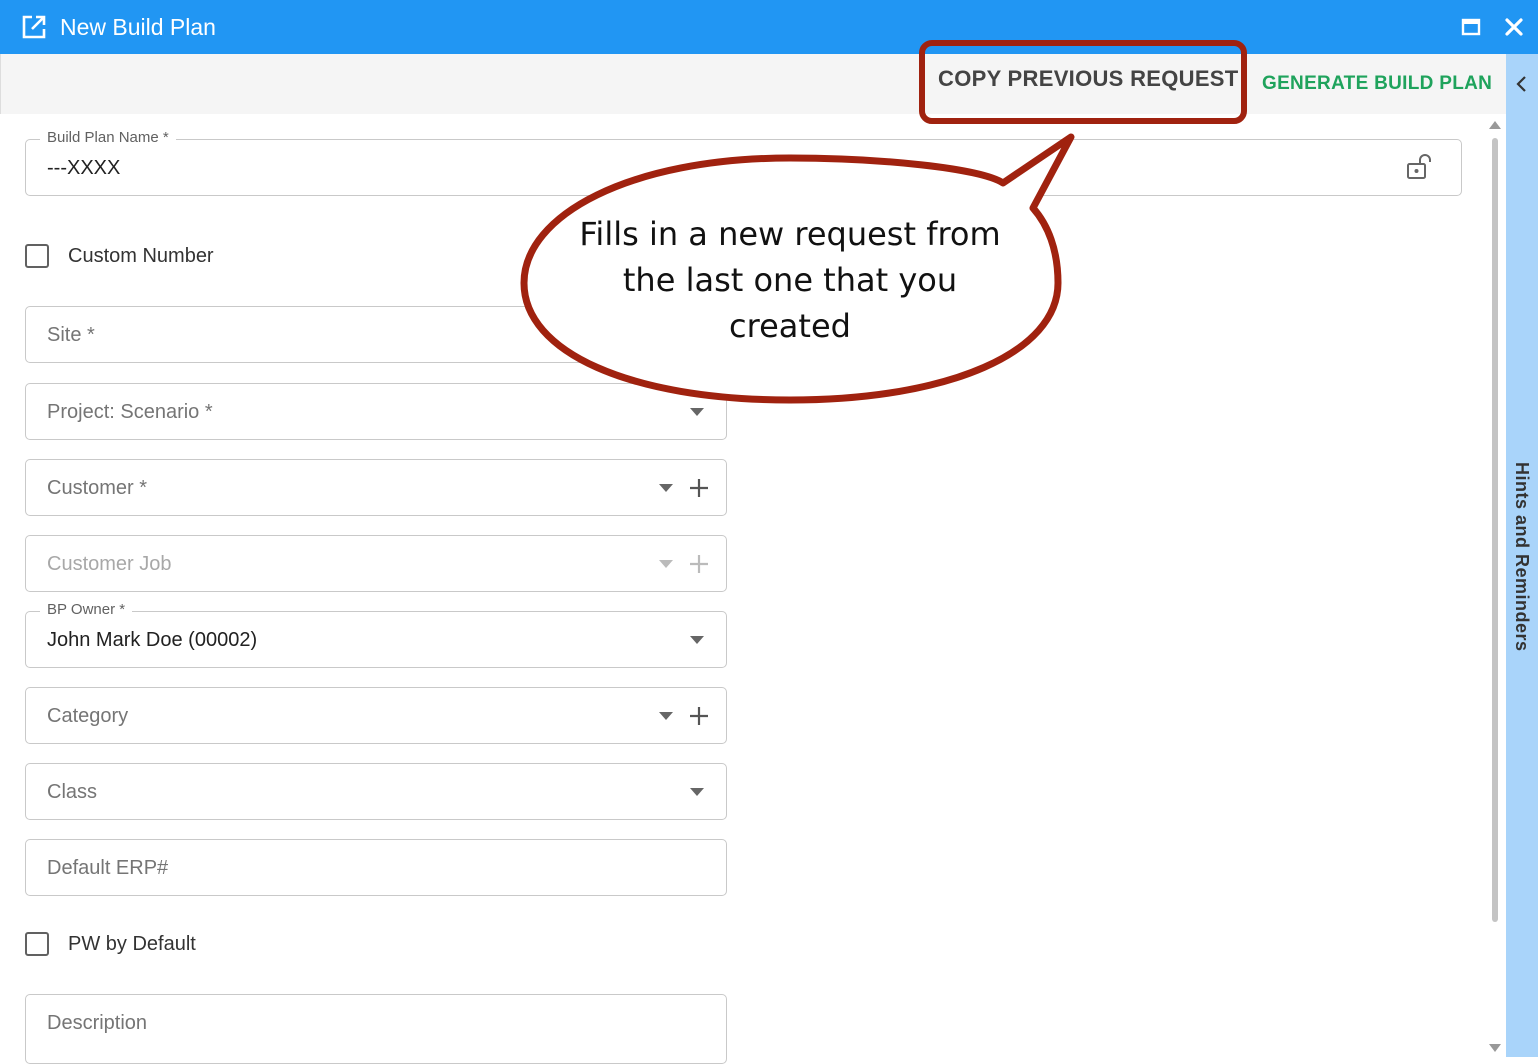 This screenshot has height=1064, width=1538. I want to click on hints-panel-label: Hints and Reminders, so click(1522, 557).